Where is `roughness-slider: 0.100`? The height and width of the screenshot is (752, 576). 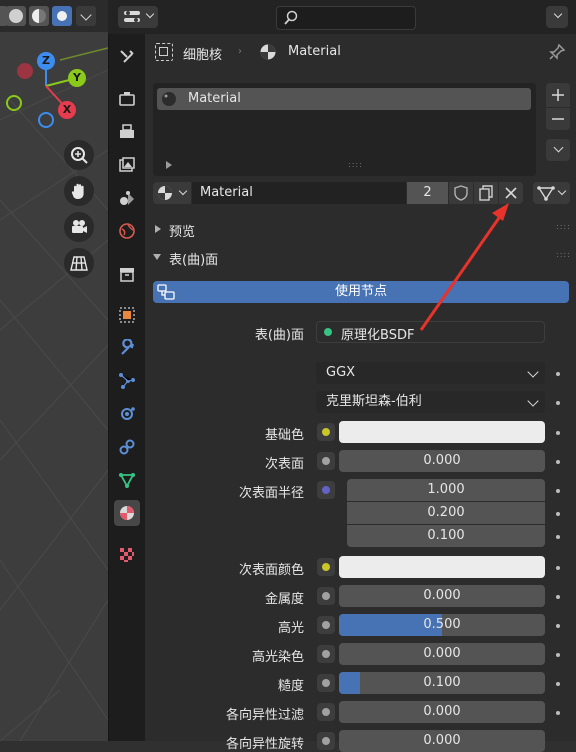 roughness-slider: 0.100 is located at coordinates (442, 683).